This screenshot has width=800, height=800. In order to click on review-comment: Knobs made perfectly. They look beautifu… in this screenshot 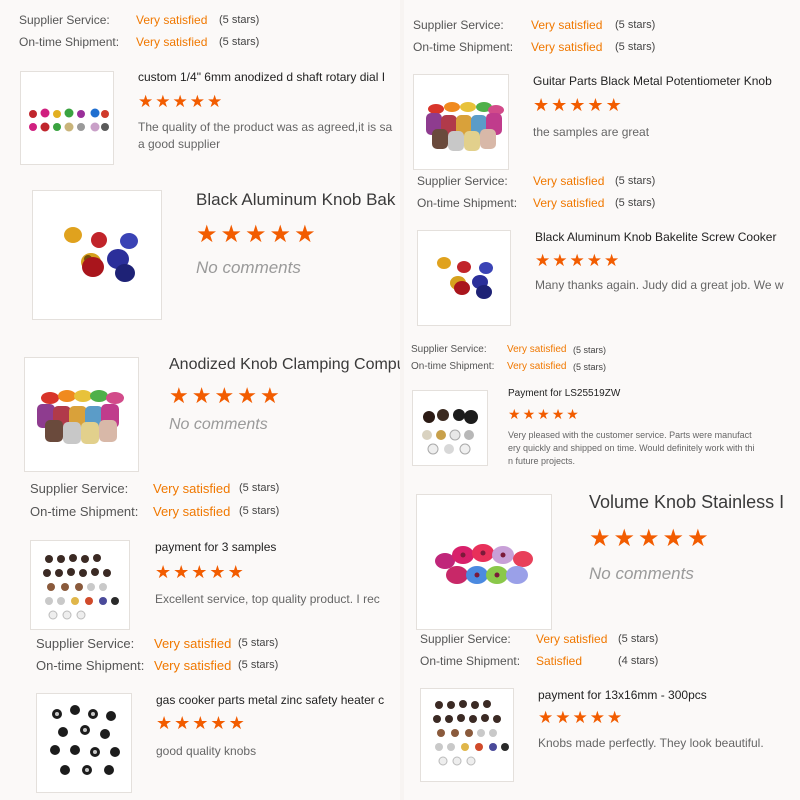, I will do `click(651, 743)`.